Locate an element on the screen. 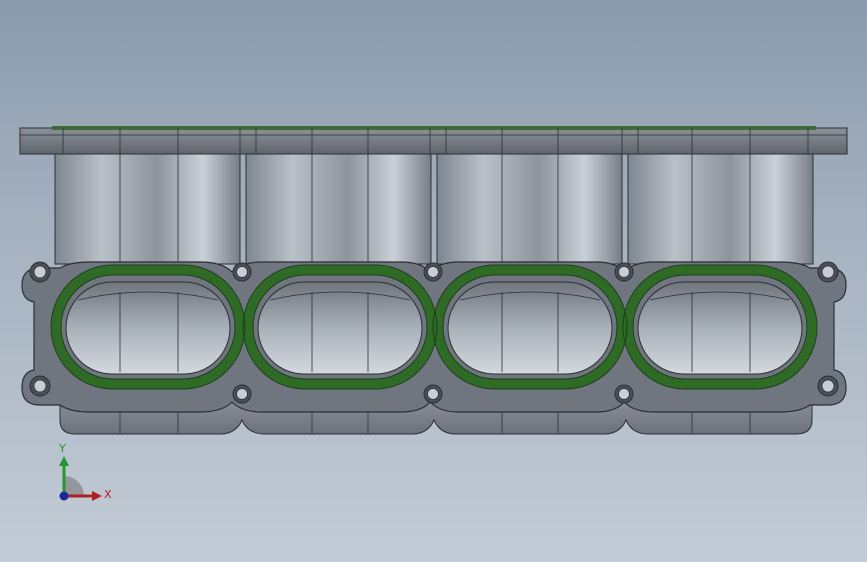 Image resolution: width=867 pixels, height=562 pixels. reference-triad: Y X is located at coordinates (83, 475).